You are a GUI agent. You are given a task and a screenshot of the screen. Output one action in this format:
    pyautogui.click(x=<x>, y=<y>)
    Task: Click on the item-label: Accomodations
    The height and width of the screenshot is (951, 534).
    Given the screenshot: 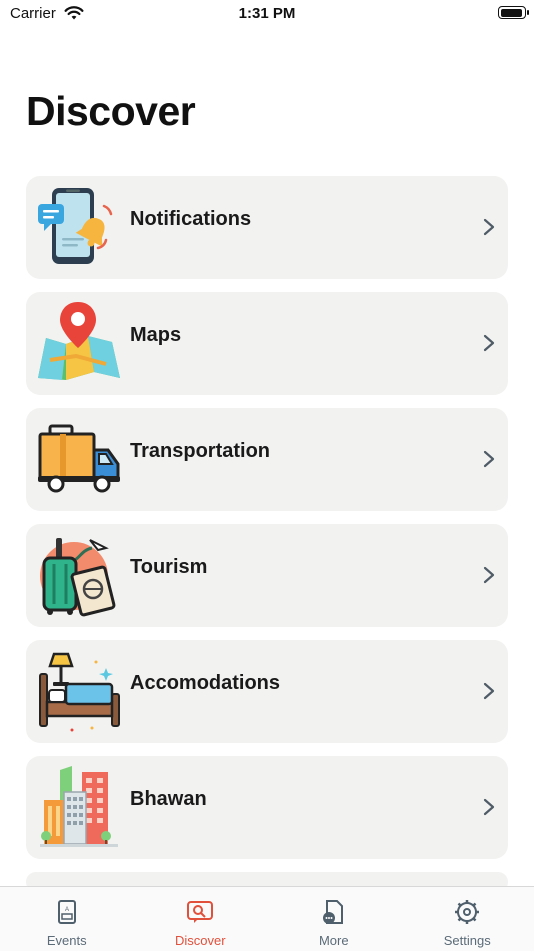 What is the action you would take?
    pyautogui.click(x=205, y=683)
    